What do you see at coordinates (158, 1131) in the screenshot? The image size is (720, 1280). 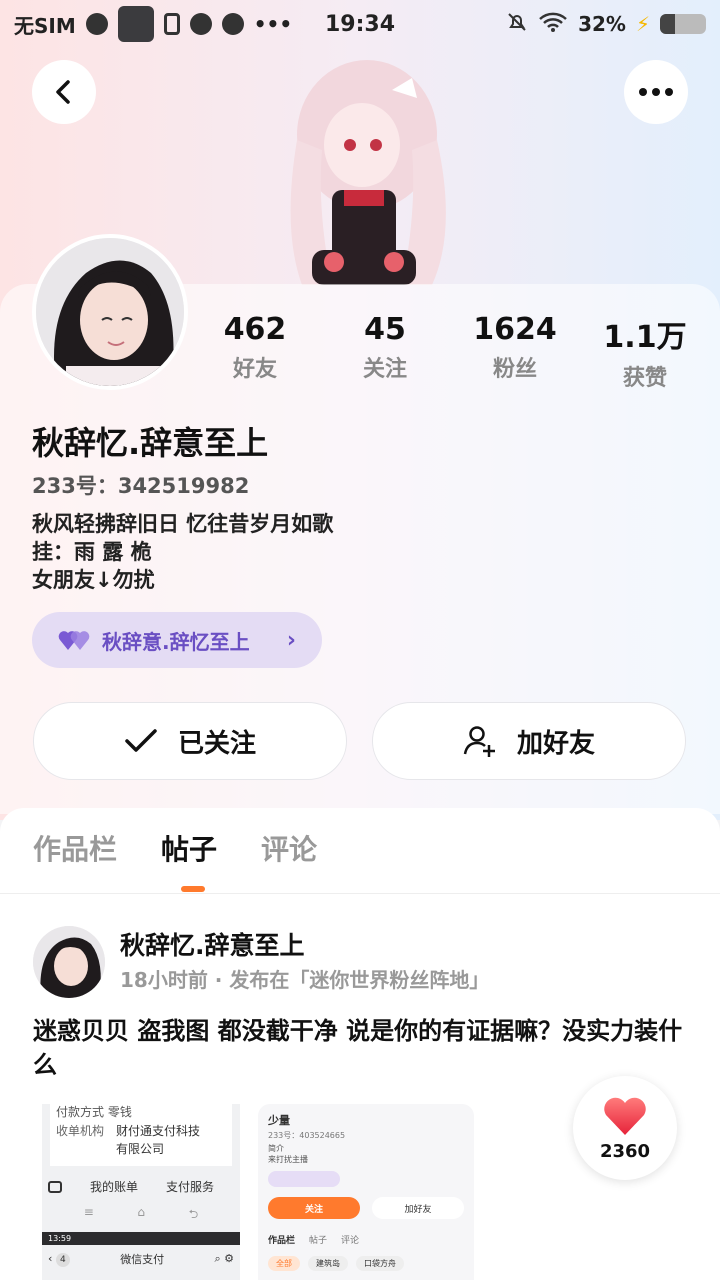 I see `thumb-line: 财付通支付科技` at bounding box center [158, 1131].